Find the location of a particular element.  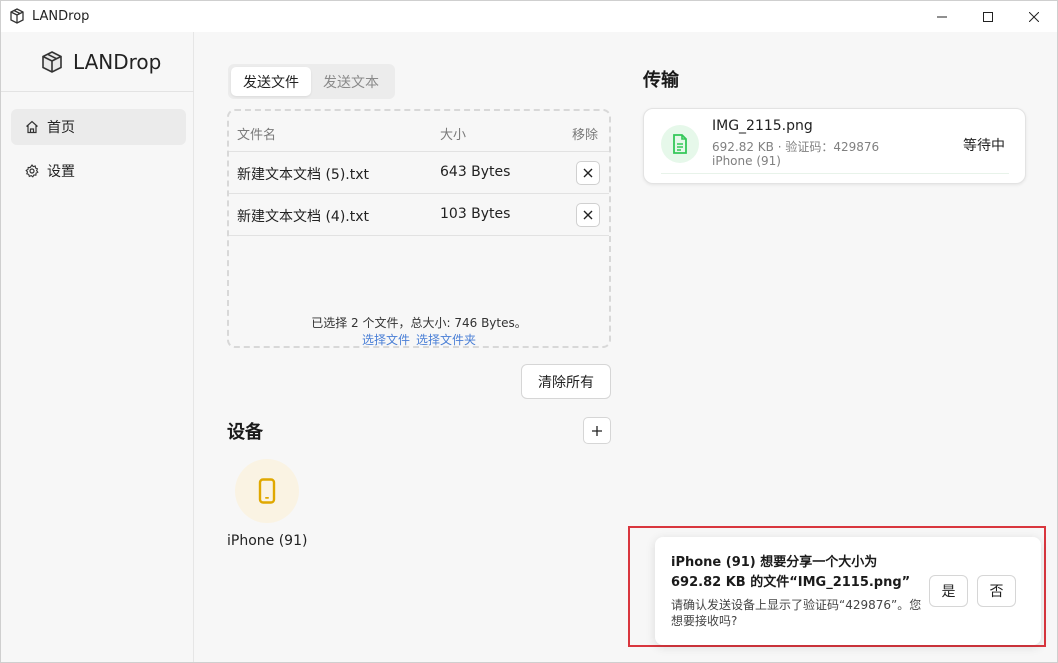

sidebar-item-settings: 设置 is located at coordinates (98, 171).